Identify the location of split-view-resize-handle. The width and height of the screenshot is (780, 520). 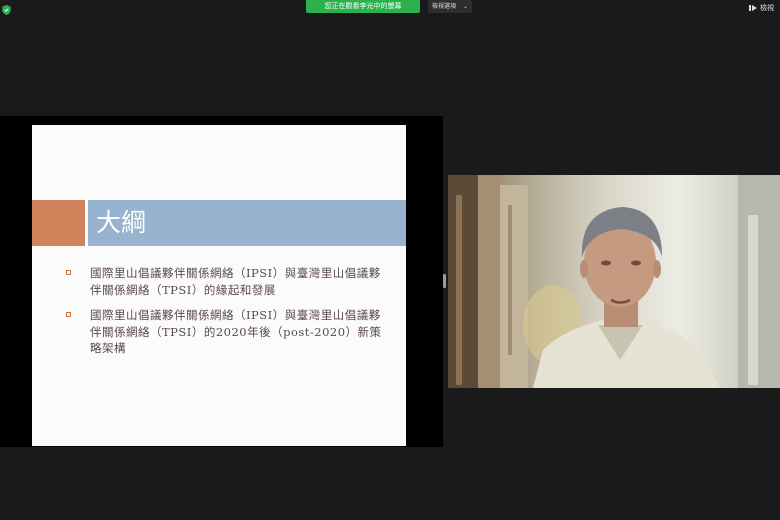
(444, 281).